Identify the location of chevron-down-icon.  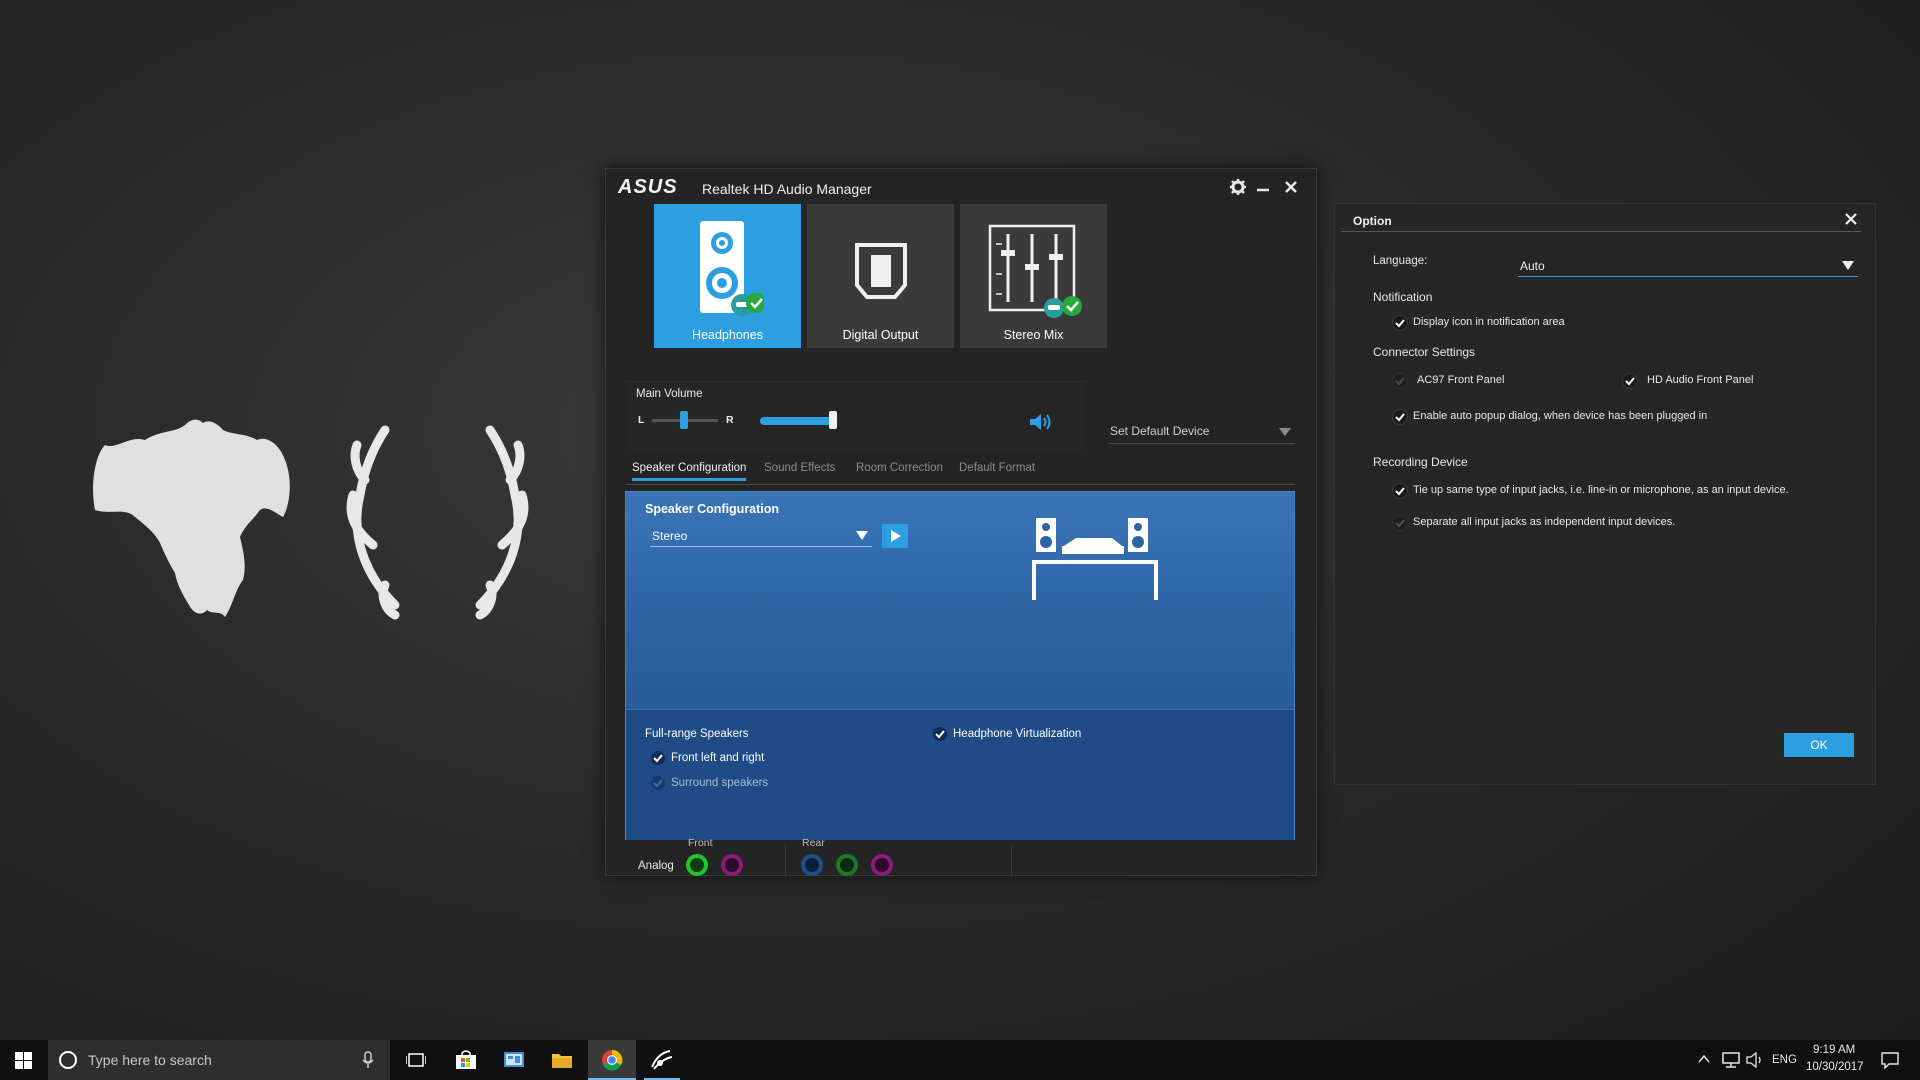
(1285, 432).